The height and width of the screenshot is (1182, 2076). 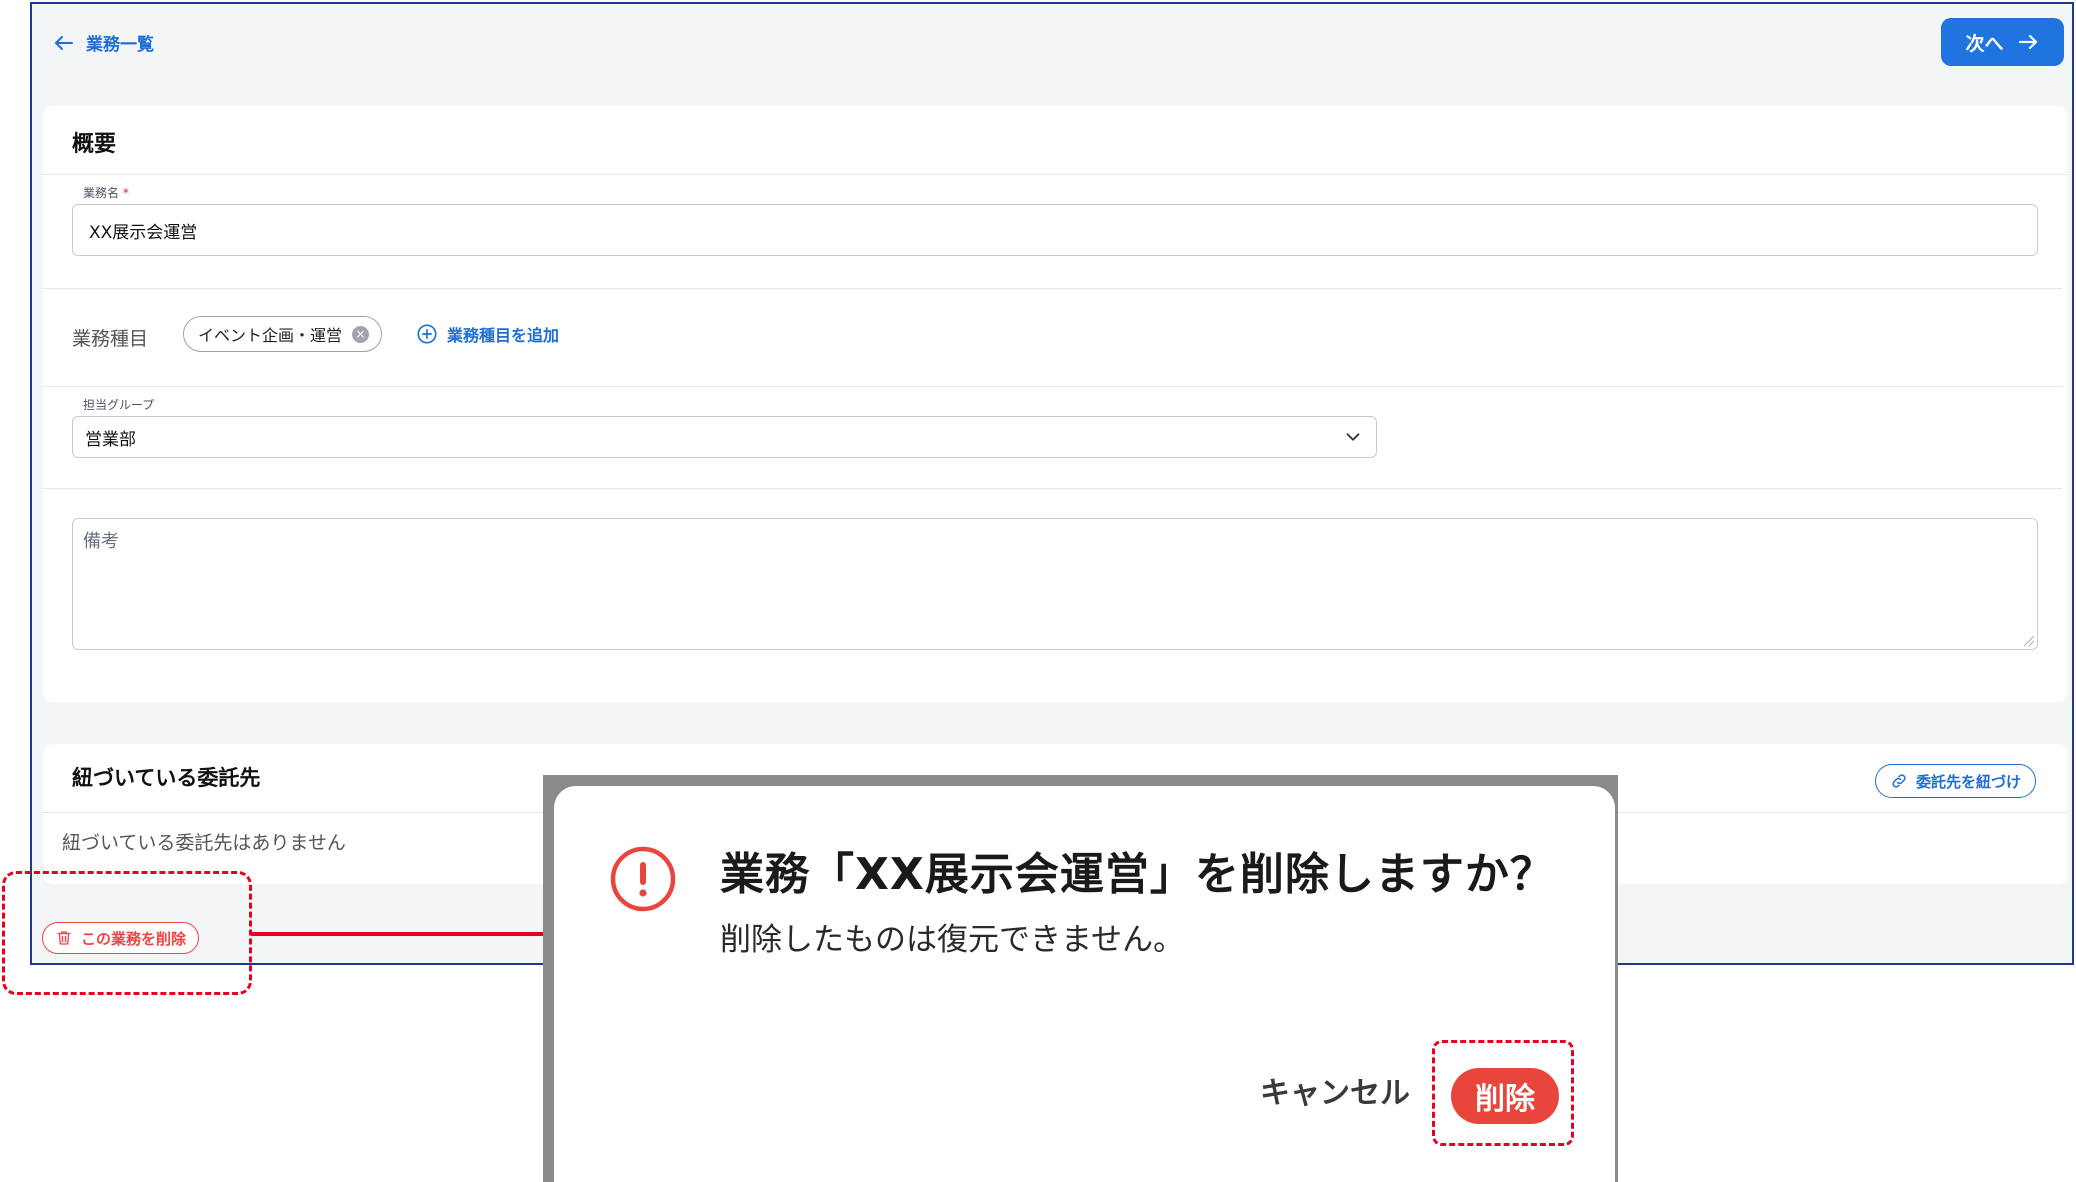 I want to click on task-name-input: XX展示会運営, so click(x=1055, y=230).